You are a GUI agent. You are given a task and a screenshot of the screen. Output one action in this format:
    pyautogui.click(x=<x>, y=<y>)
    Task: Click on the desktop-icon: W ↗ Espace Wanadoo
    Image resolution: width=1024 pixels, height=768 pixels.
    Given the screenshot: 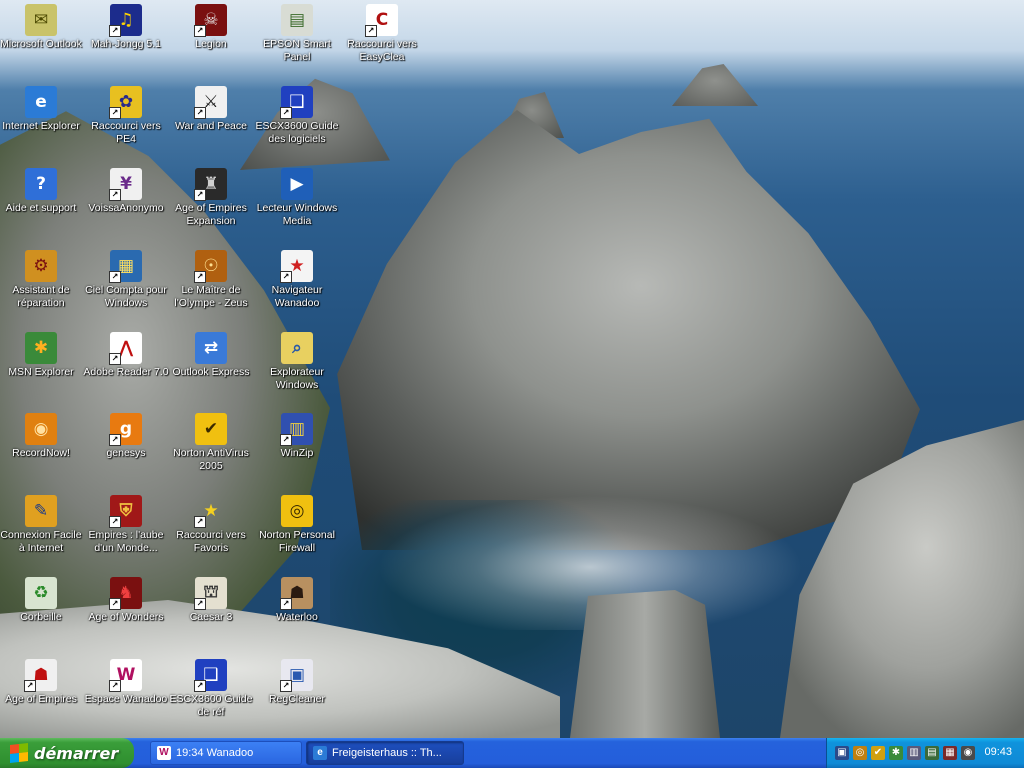 What is the action you would take?
    pyautogui.click(x=126, y=682)
    